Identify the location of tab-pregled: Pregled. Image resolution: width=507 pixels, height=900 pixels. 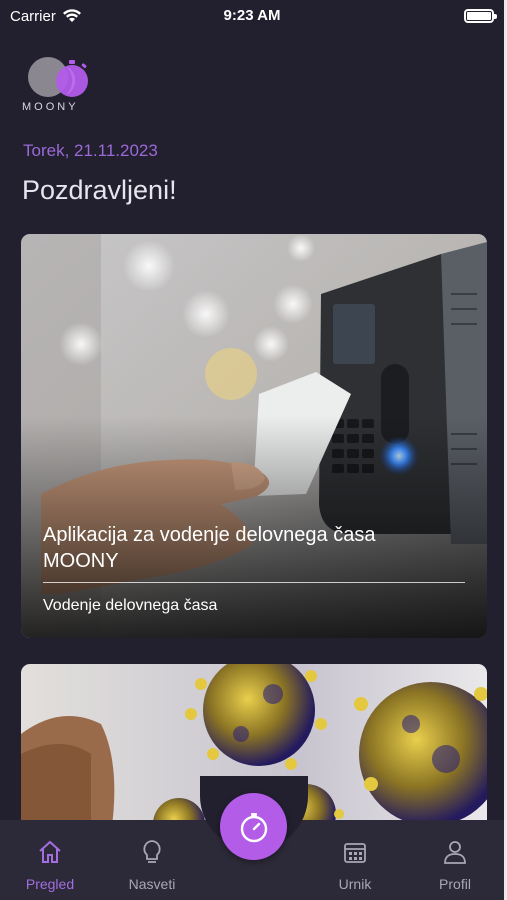
(50, 860).